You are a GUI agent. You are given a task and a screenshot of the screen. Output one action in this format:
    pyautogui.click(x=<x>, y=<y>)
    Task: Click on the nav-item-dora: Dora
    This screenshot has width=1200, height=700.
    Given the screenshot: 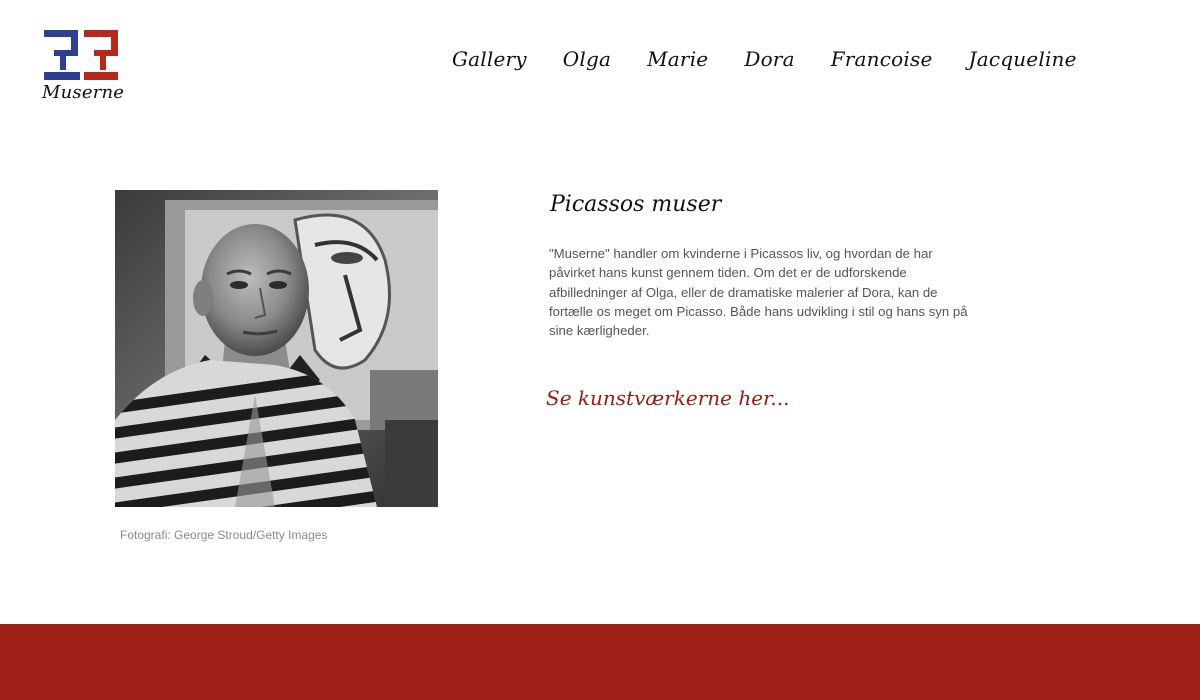 What is the action you would take?
    pyautogui.click(x=769, y=59)
    